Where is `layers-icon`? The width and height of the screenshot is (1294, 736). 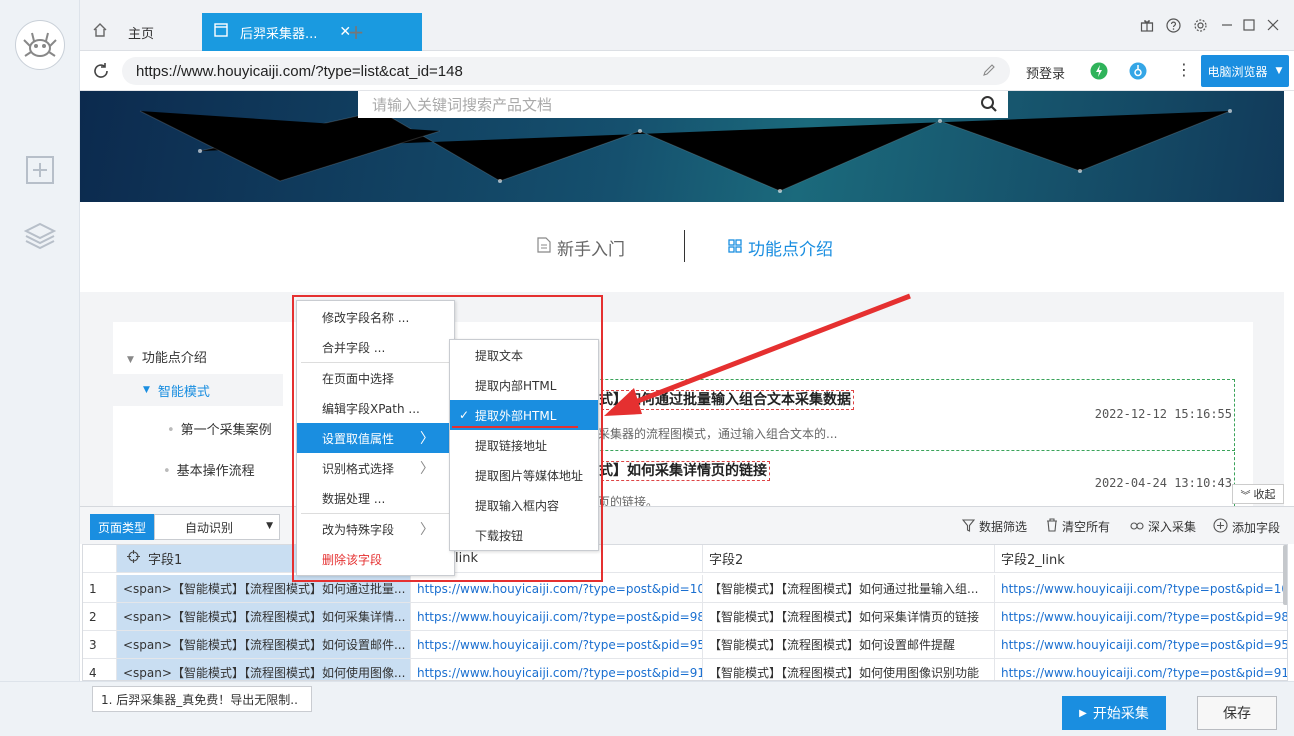 layers-icon is located at coordinates (40, 236).